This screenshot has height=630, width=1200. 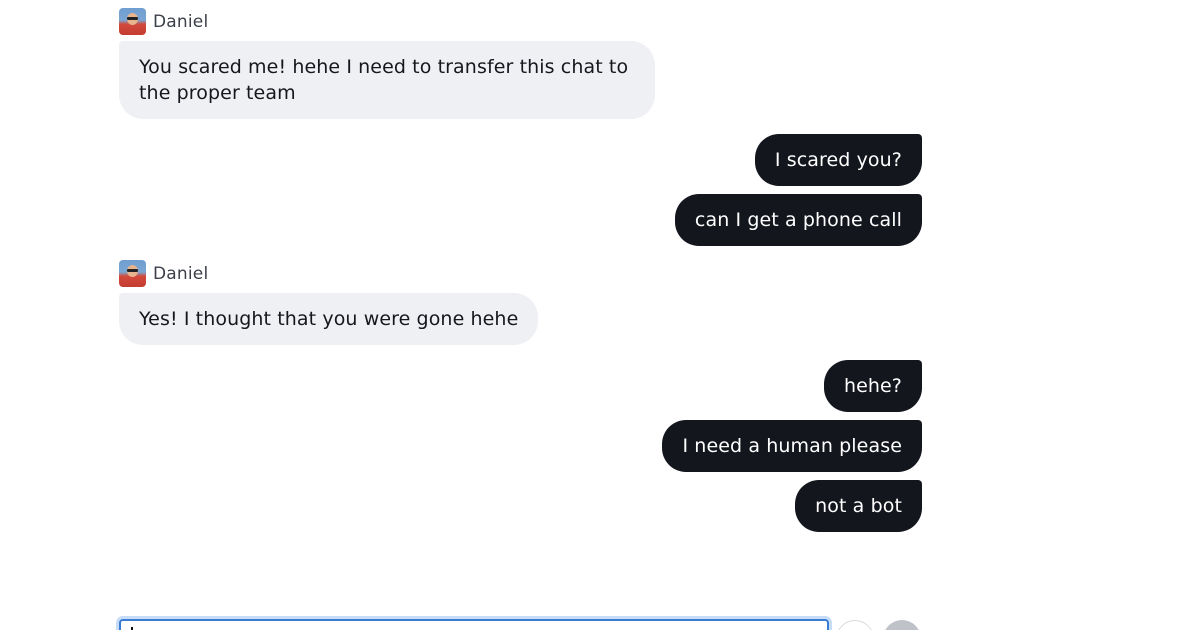 I want to click on user-message: can I get a phone call, so click(x=798, y=220).